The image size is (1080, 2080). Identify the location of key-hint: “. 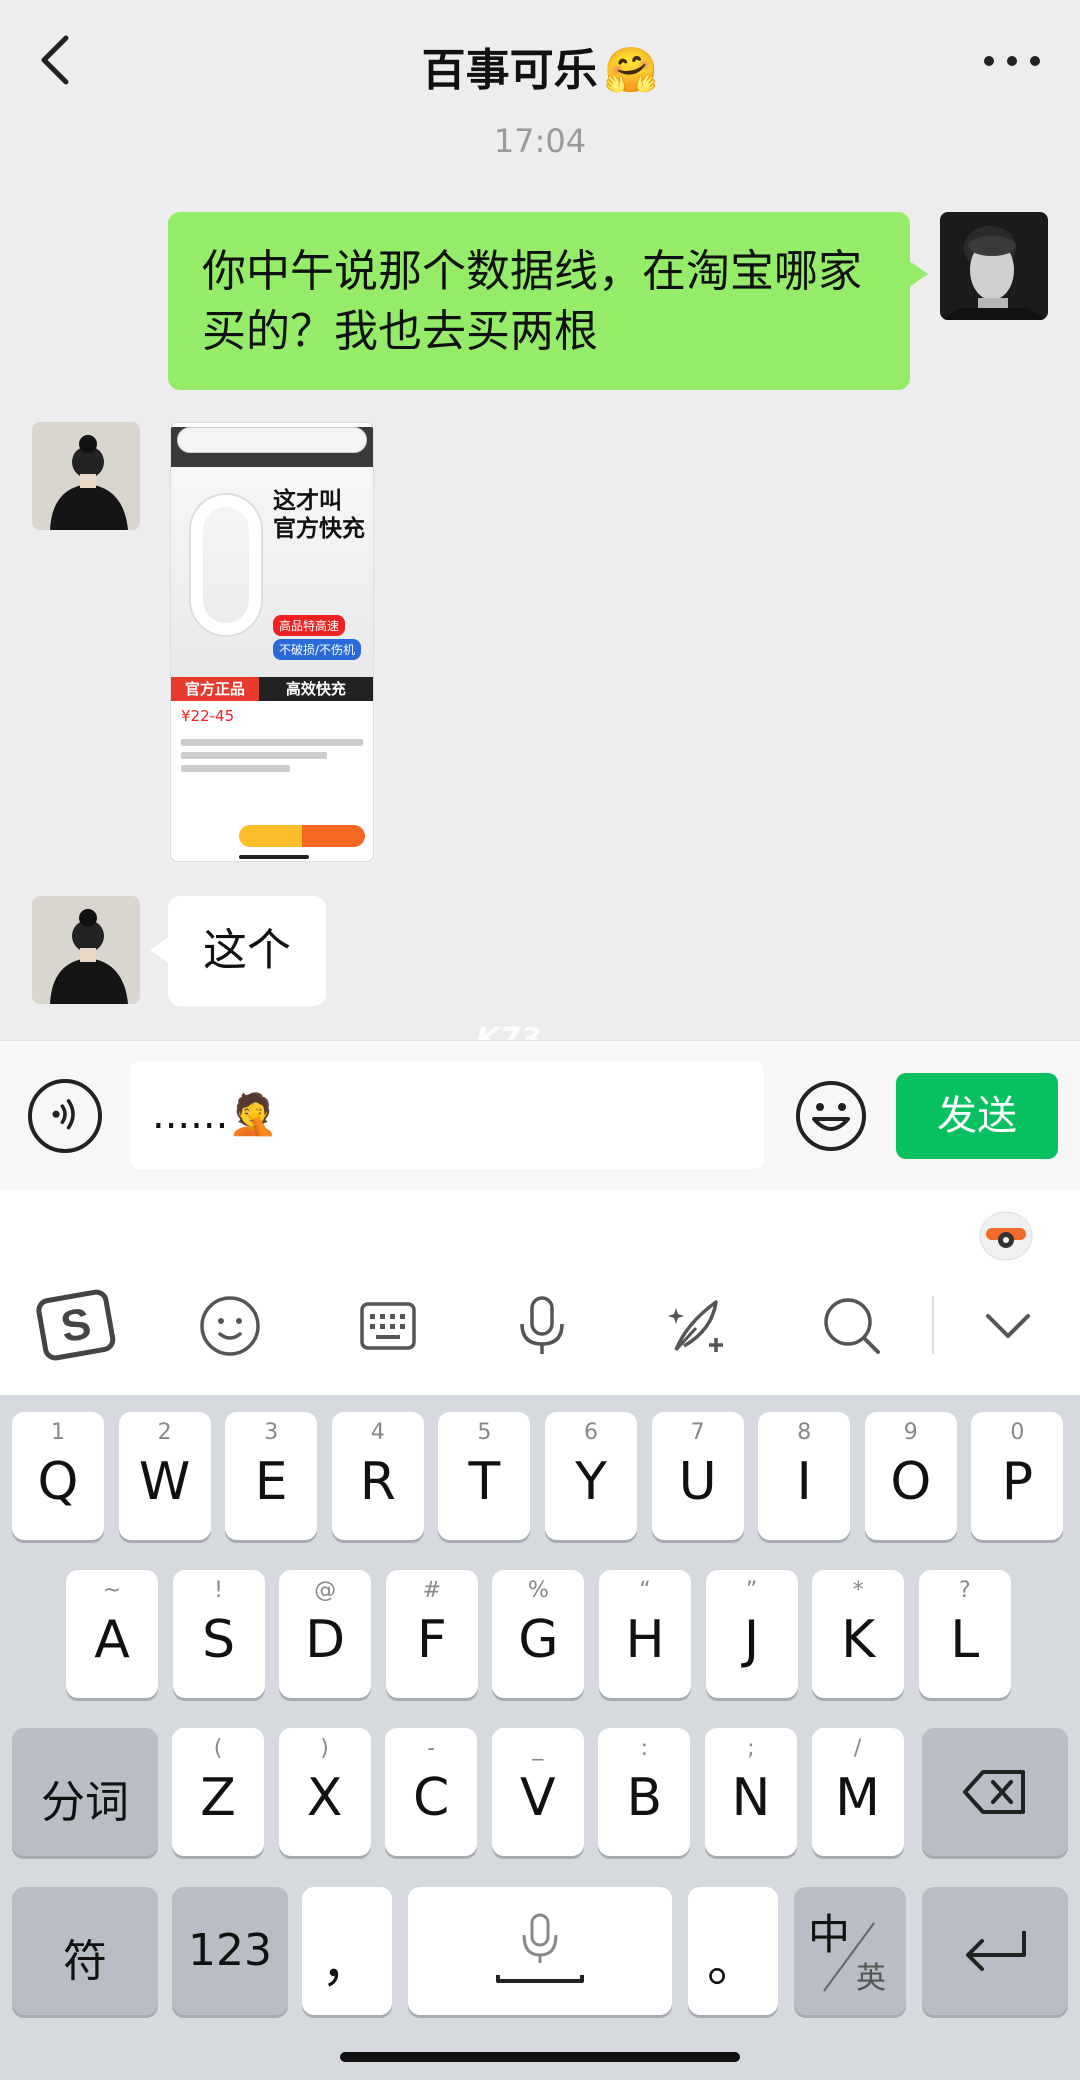
(645, 1590).